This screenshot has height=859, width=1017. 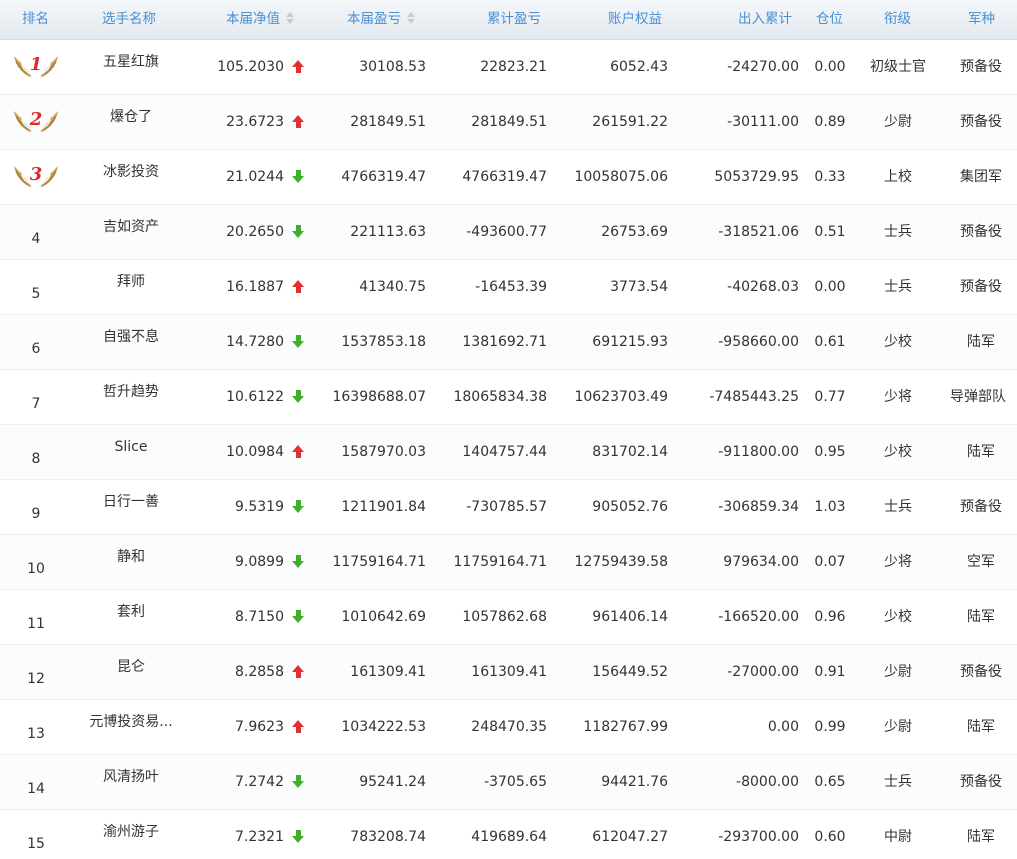 I want to click on nav-value: 9.0899, so click(x=259, y=562).